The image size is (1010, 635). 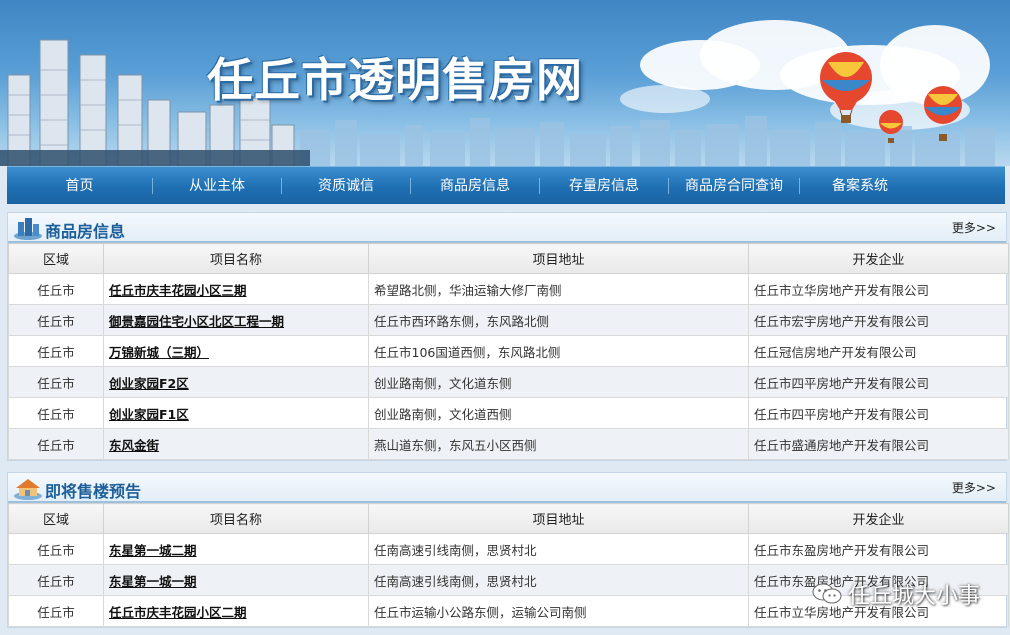 I want to click on watermark-text: 任丘城大小事, so click(x=913, y=596).